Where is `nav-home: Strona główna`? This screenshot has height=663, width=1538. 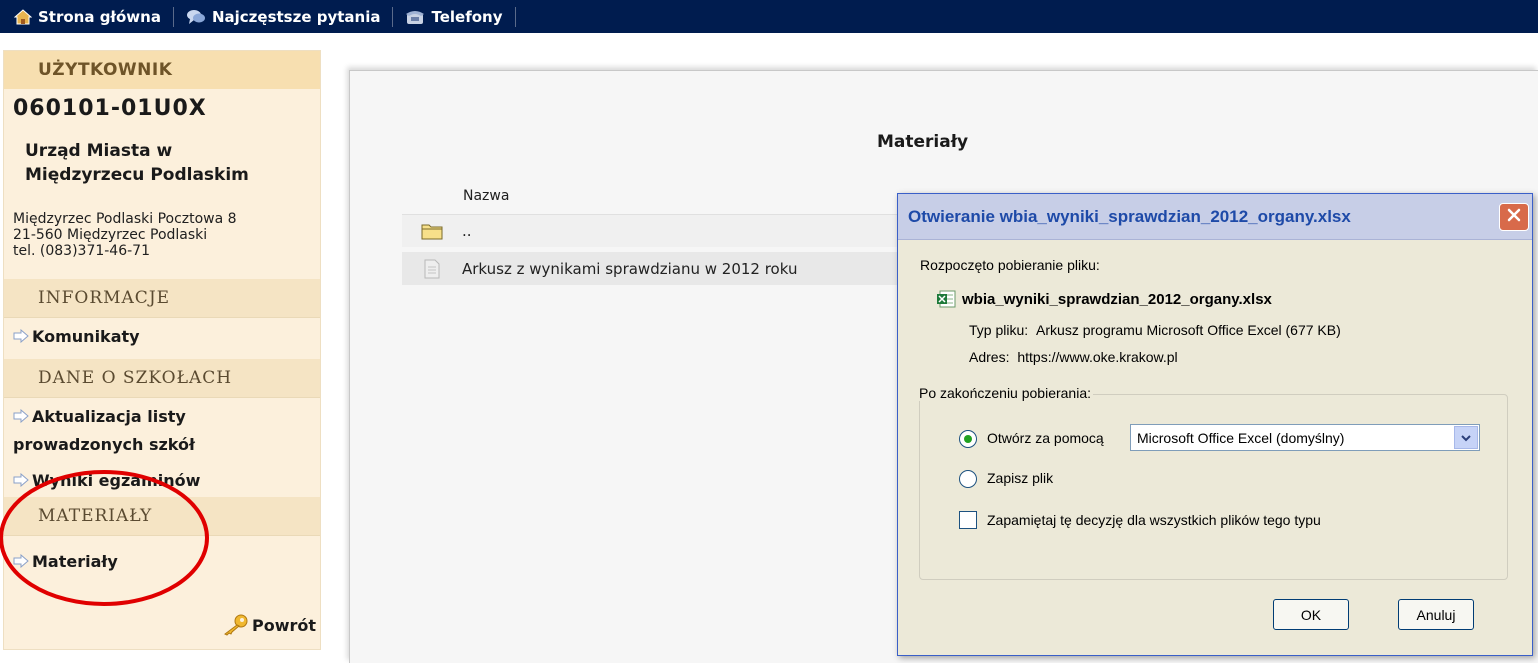 nav-home: Strona główna is located at coordinates (93, 17).